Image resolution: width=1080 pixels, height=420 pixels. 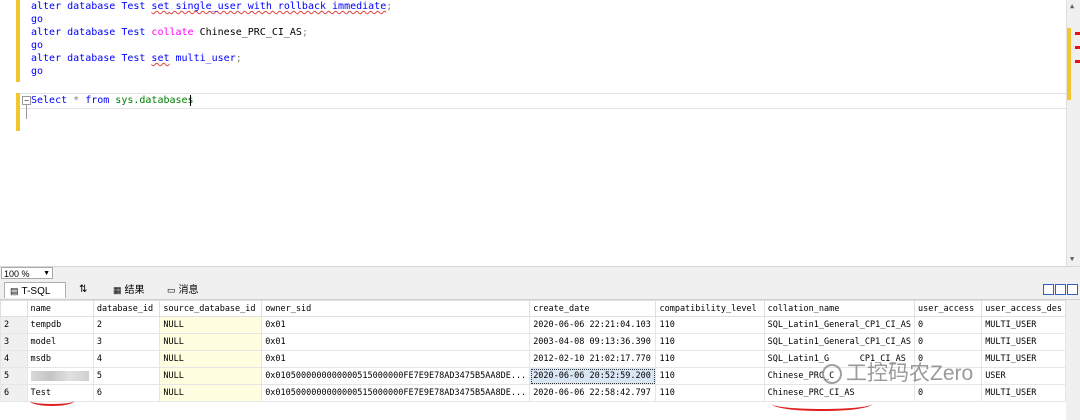 What do you see at coordinates (14, 359) in the screenshot?
I see `row-number: 4` at bounding box center [14, 359].